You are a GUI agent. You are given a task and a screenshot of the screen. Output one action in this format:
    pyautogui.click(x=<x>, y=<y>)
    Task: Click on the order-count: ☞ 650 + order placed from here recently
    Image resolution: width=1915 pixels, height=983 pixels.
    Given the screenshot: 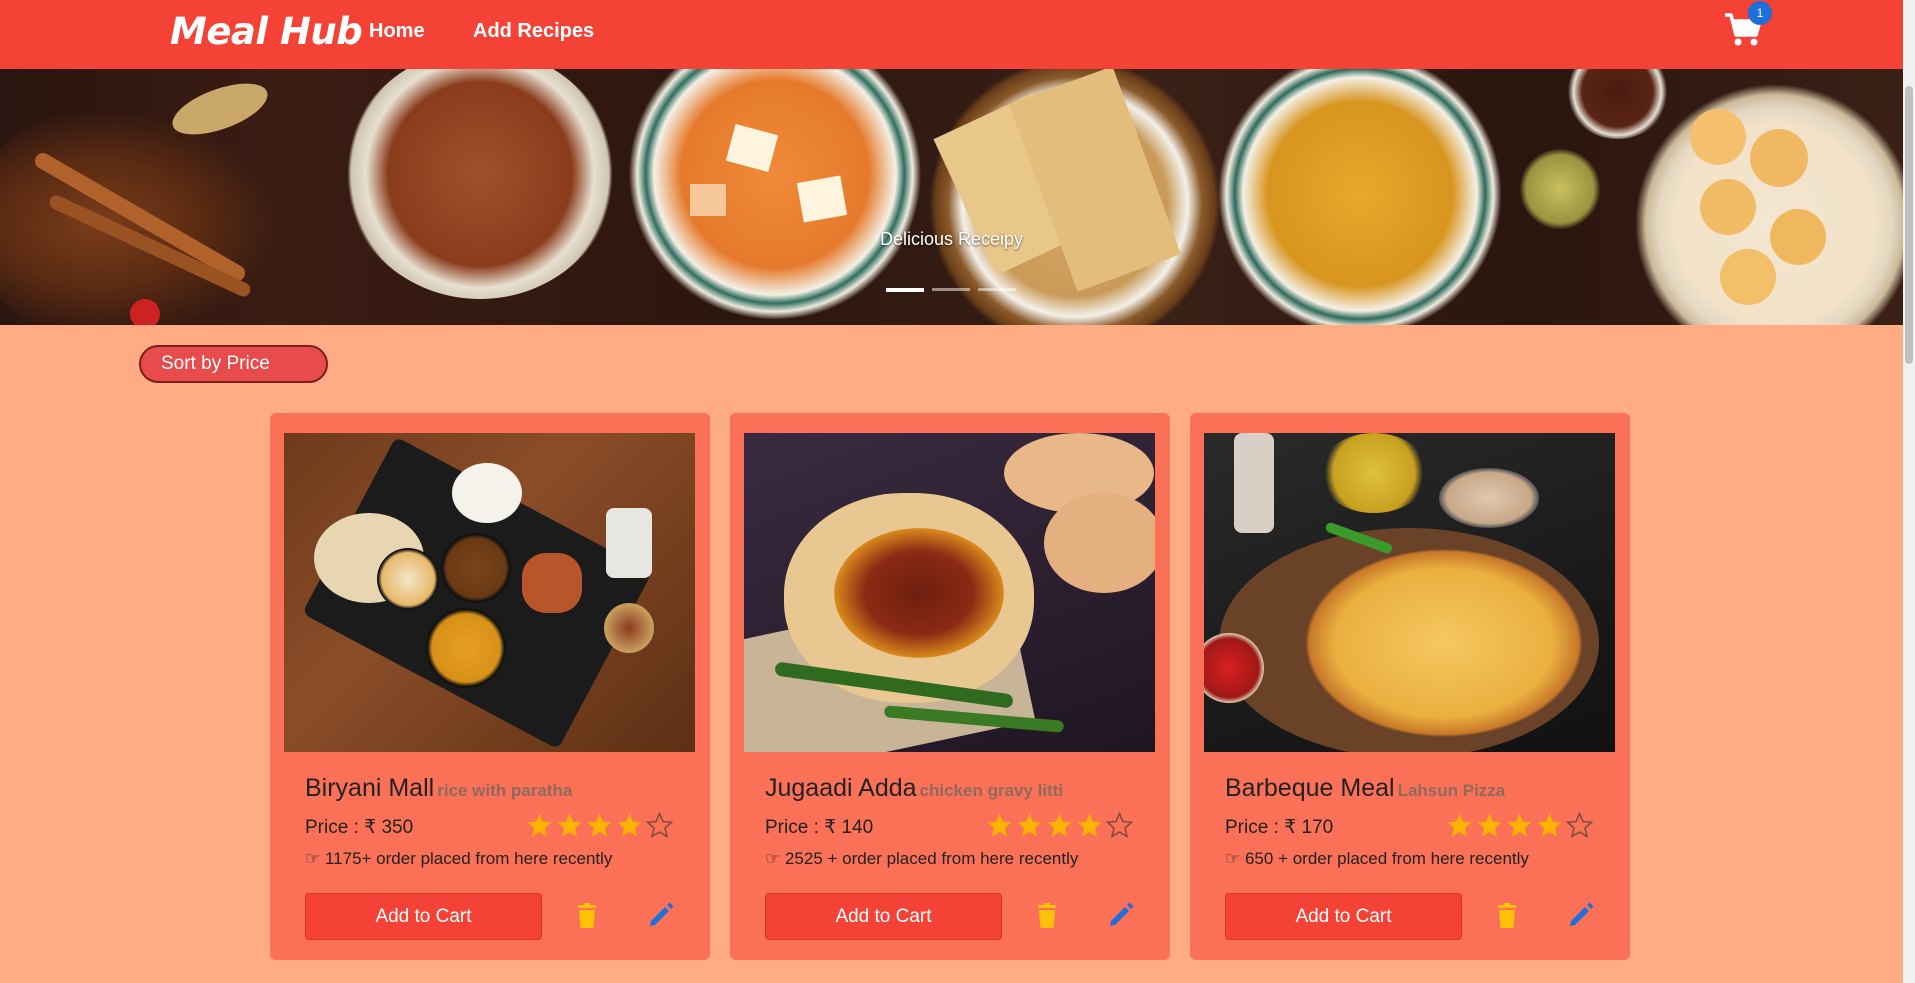 What is the action you would take?
    pyautogui.click(x=1377, y=858)
    